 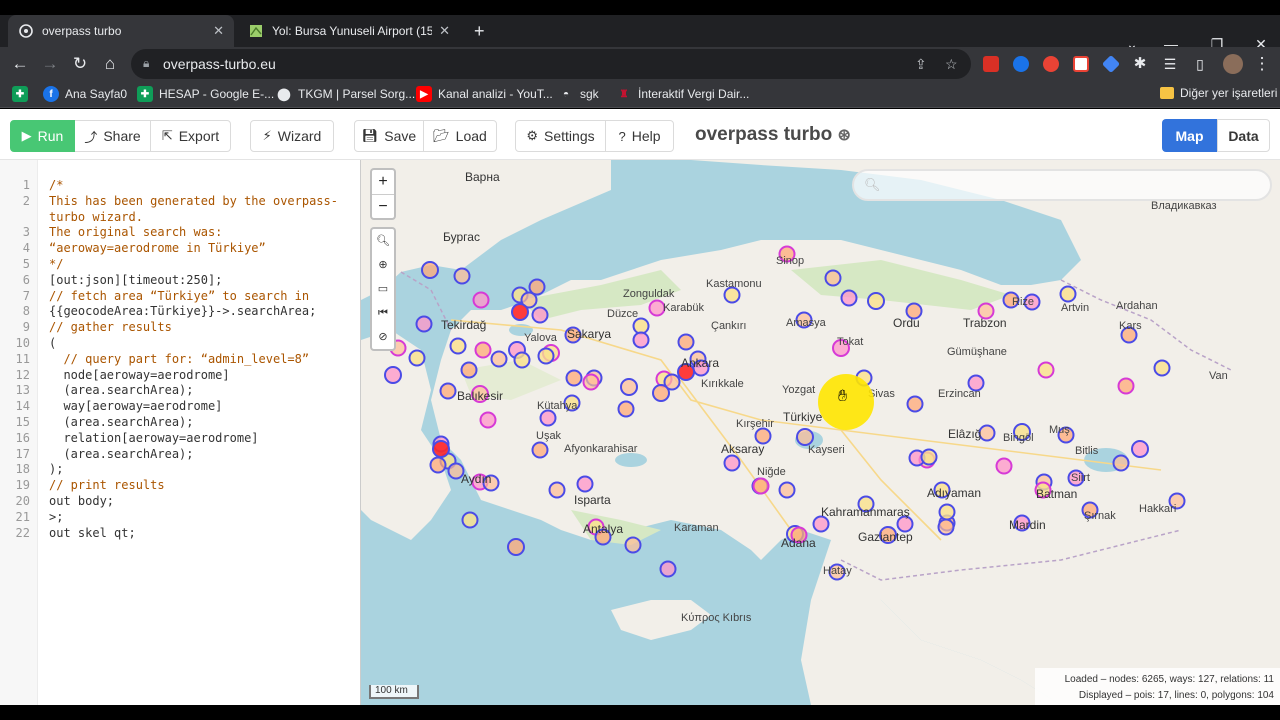 What do you see at coordinates (1243, 135) in the screenshot?
I see `tab-data: Data` at bounding box center [1243, 135].